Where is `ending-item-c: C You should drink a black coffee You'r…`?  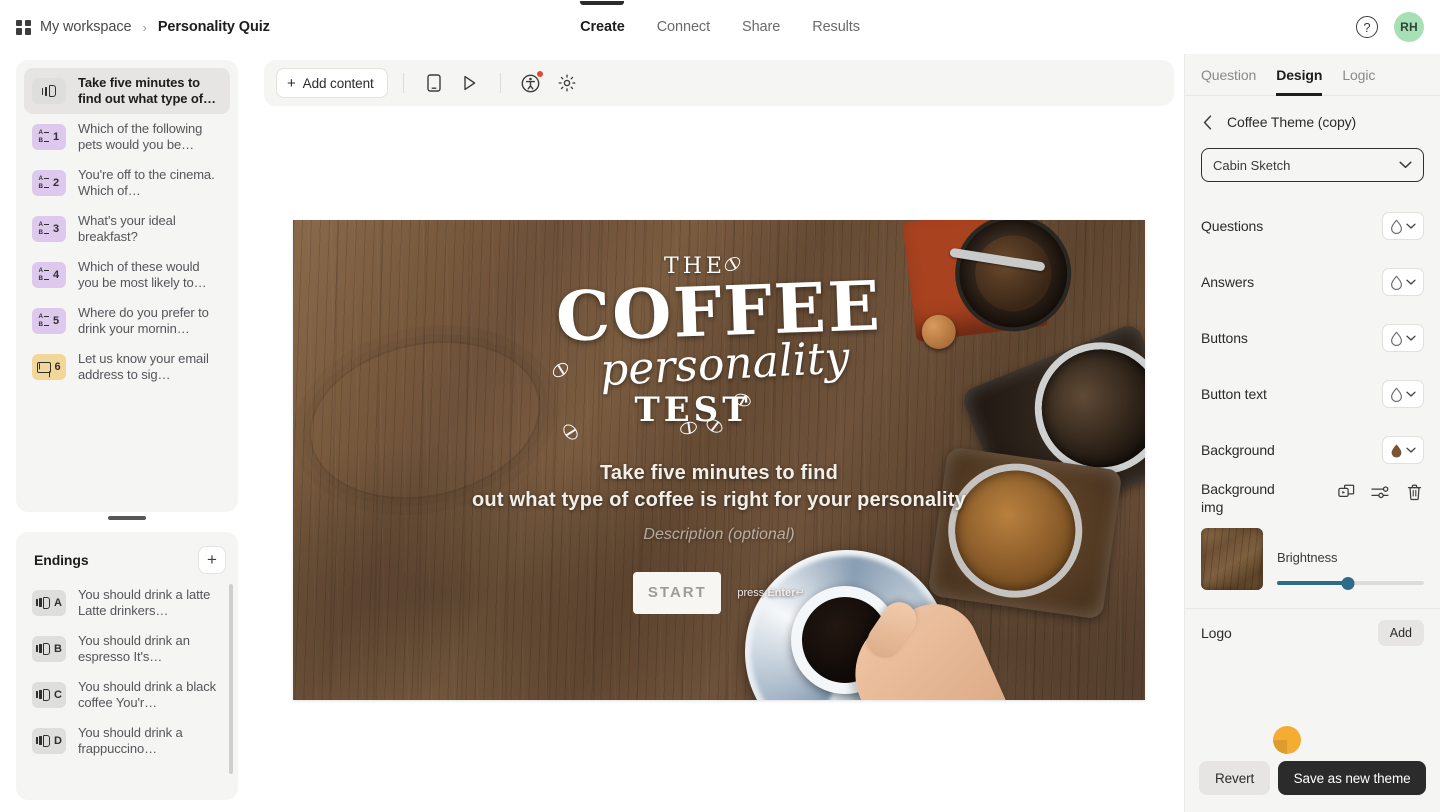 ending-item-c: C You should drink a black coffee You'r… is located at coordinates (127, 695).